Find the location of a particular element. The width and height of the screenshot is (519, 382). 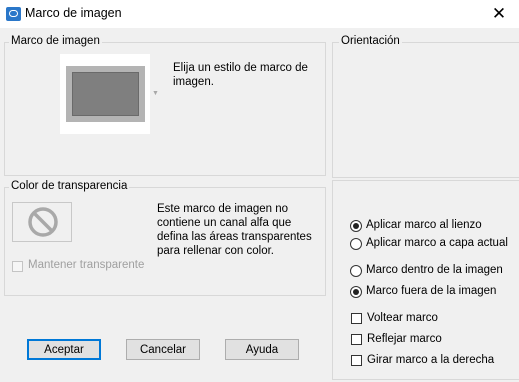

frame-preview-image is located at coordinates (105, 94).